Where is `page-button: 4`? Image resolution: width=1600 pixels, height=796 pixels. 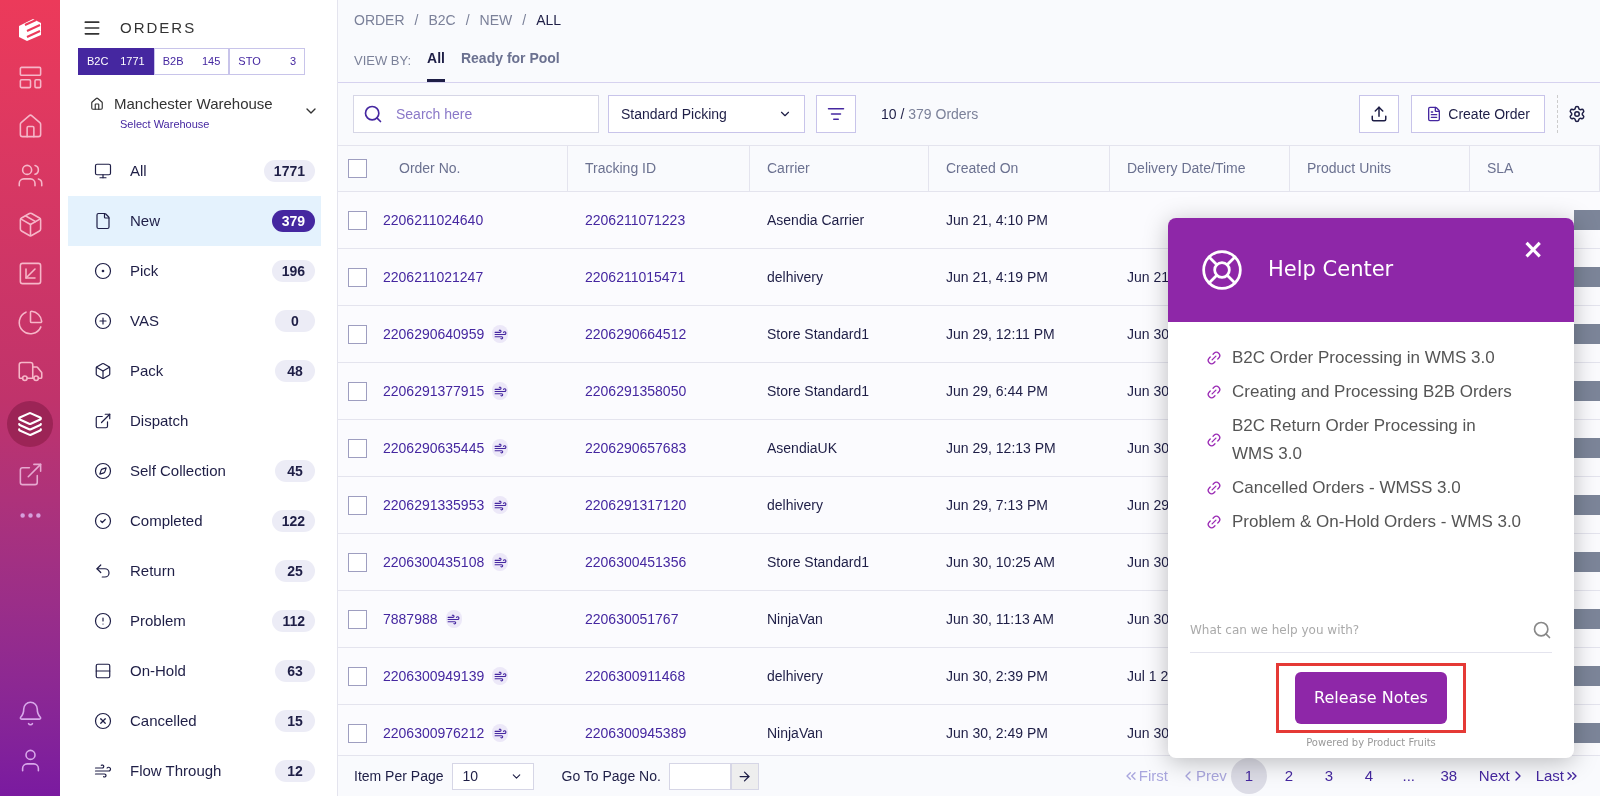
page-button: 4 is located at coordinates (1368, 776).